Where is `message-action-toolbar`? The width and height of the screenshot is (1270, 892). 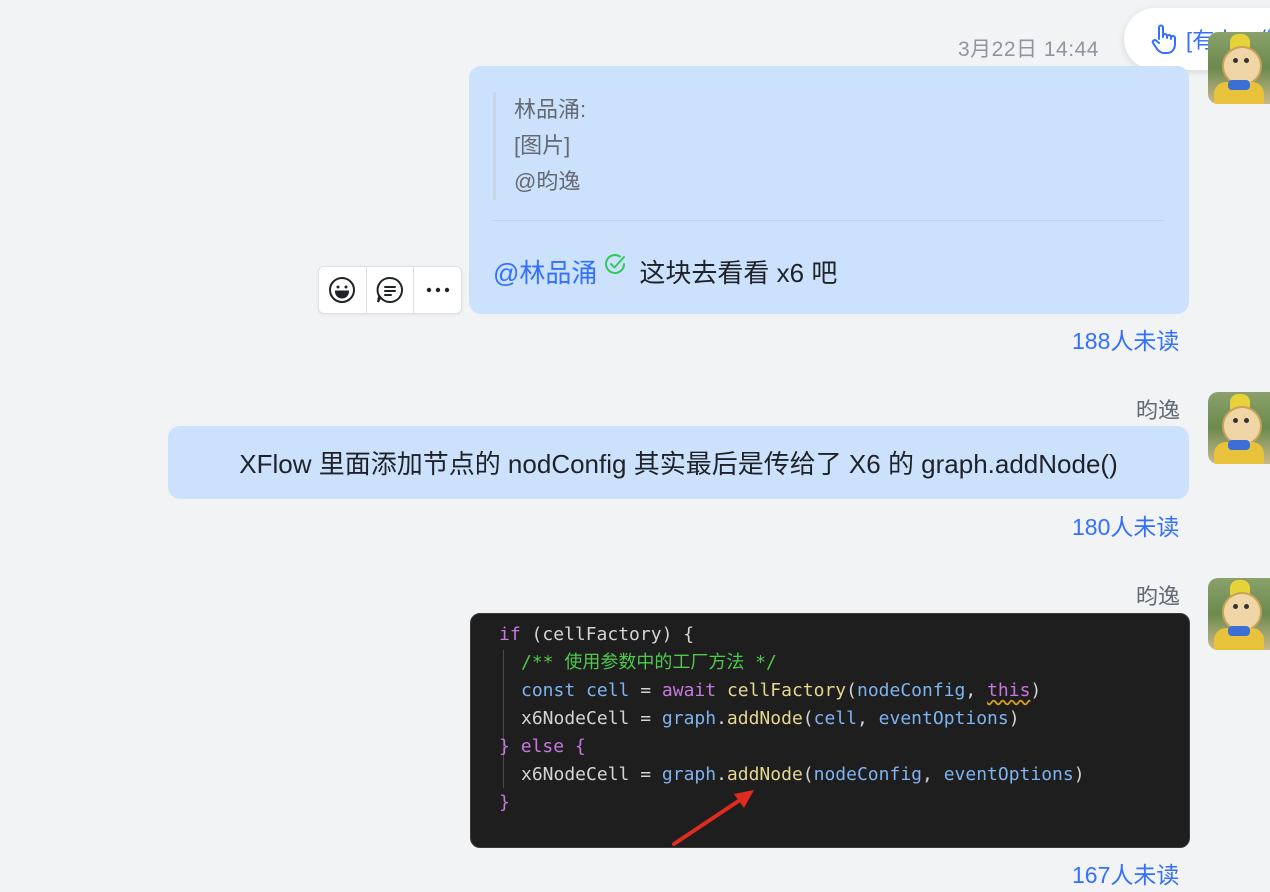 message-action-toolbar is located at coordinates (390, 290).